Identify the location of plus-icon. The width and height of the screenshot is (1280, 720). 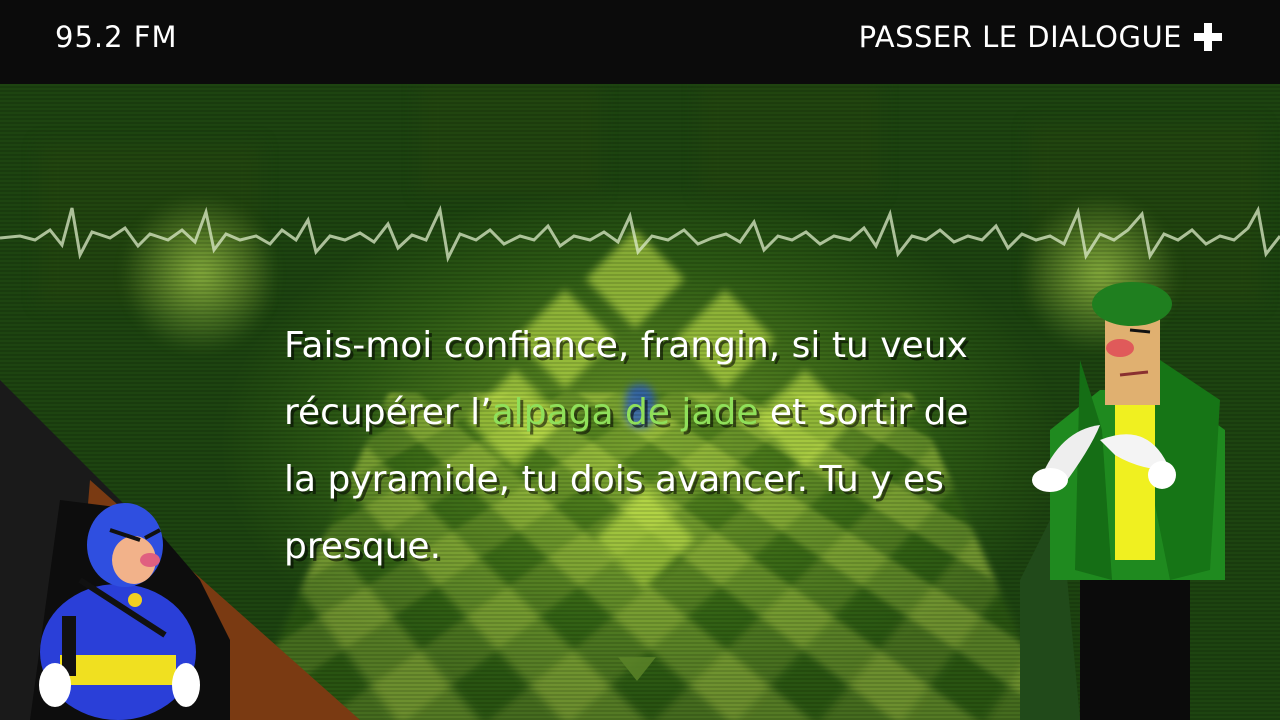
(1208, 37).